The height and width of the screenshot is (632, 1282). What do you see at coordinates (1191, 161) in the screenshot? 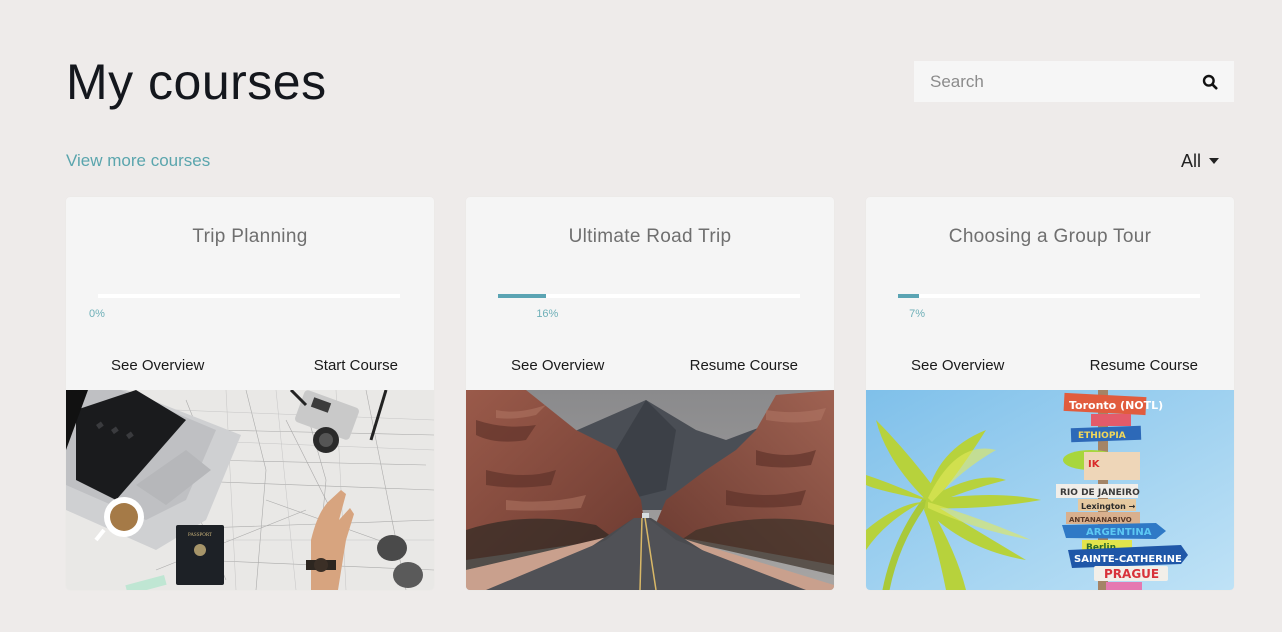
I see `filter-selected-value: All` at bounding box center [1191, 161].